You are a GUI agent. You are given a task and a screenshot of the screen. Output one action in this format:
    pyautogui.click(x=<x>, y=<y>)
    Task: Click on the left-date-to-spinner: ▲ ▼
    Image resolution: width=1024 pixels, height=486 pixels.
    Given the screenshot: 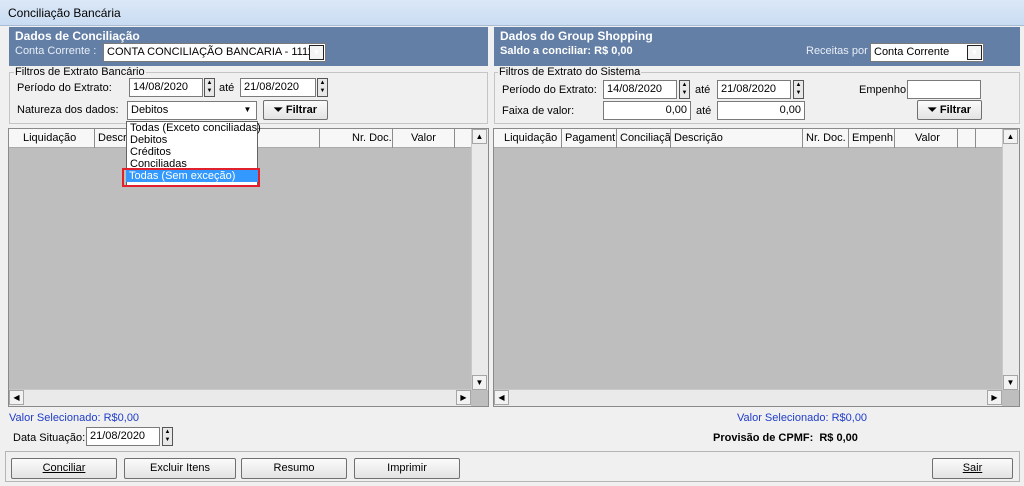 What is the action you would take?
    pyautogui.click(x=322, y=87)
    